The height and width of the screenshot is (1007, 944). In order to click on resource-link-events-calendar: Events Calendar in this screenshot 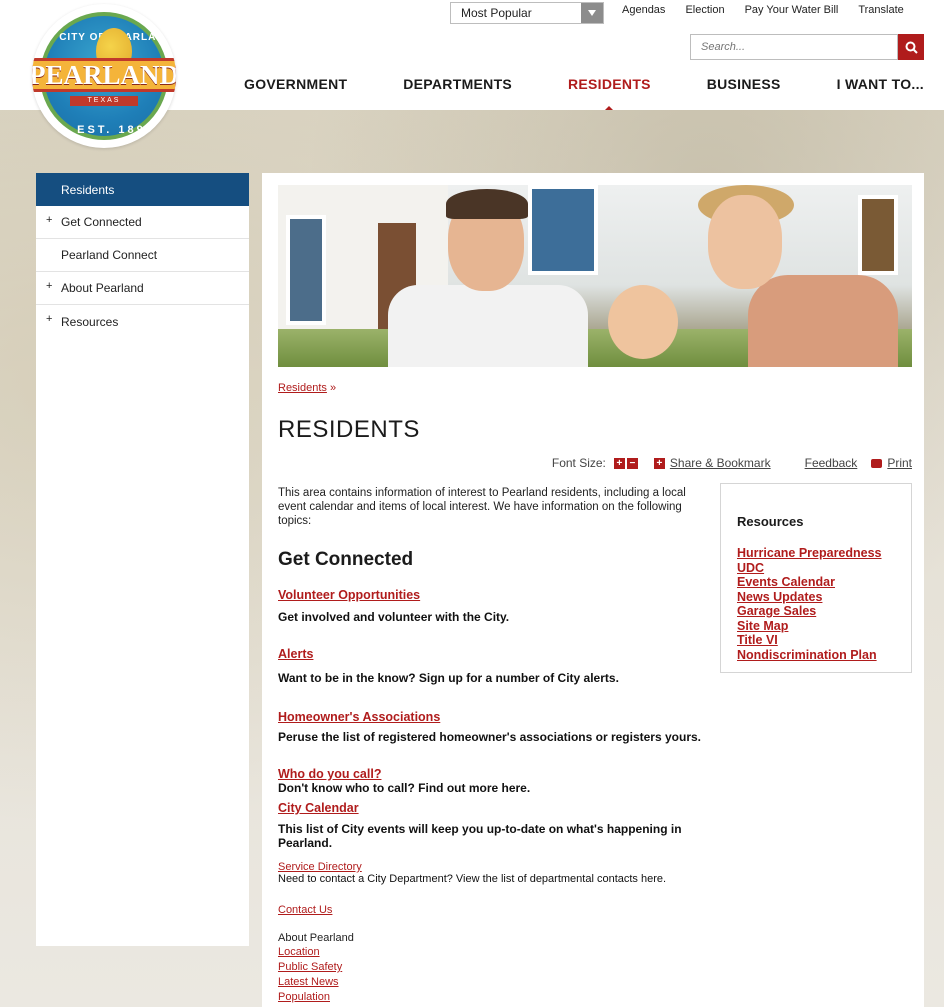, I will do `click(824, 582)`.